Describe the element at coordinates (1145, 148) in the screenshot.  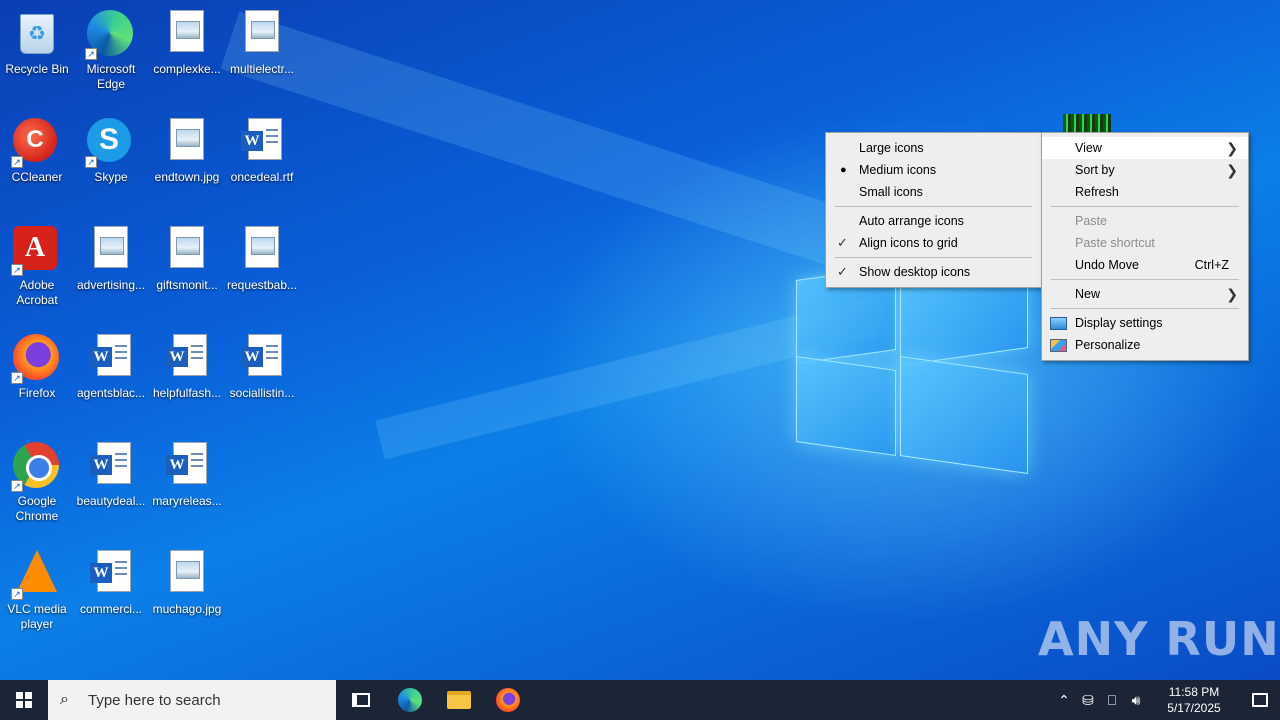
I see `menu-item-view: View ❯` at that location.